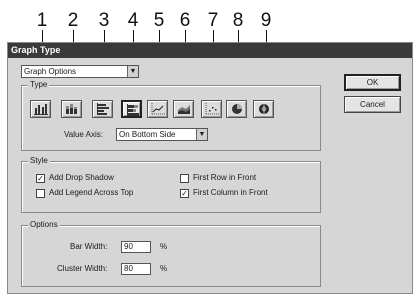 The width and height of the screenshot is (417, 298). I want to click on radar-graph-button, so click(263, 109).